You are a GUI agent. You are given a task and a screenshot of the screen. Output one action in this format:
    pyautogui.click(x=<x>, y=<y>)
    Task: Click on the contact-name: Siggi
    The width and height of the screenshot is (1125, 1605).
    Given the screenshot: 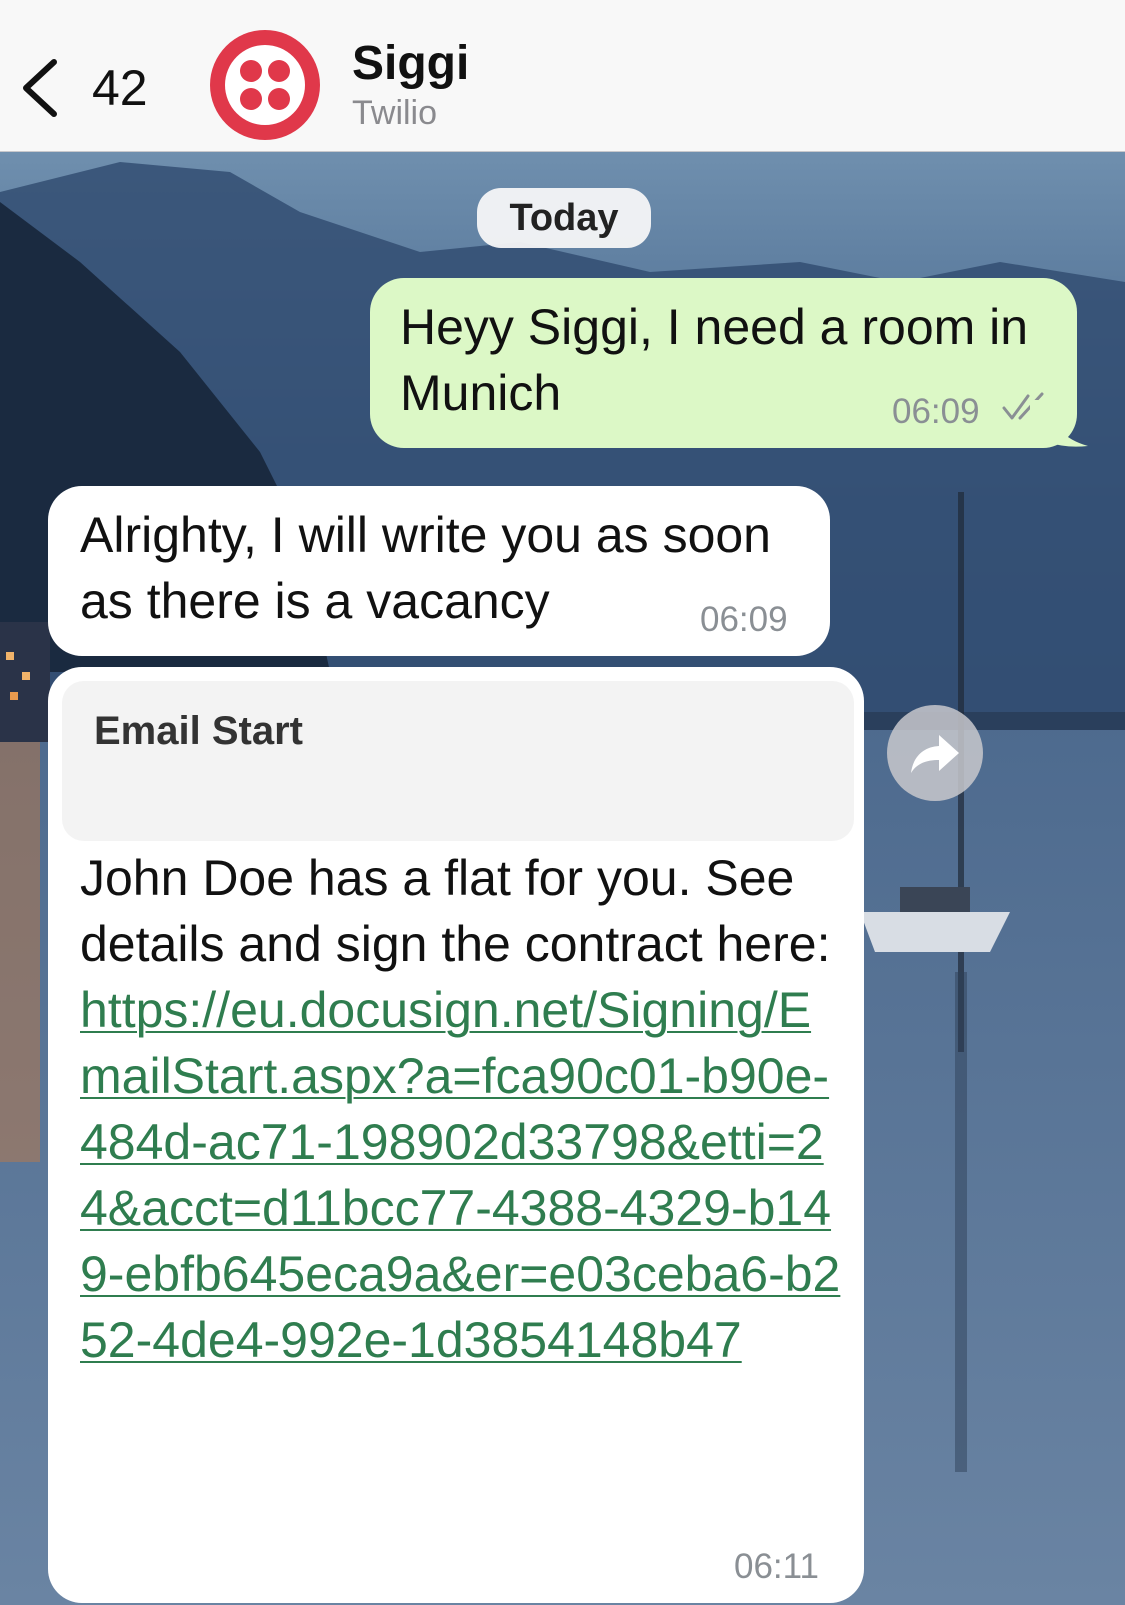 What is the action you would take?
    pyautogui.click(x=410, y=64)
    